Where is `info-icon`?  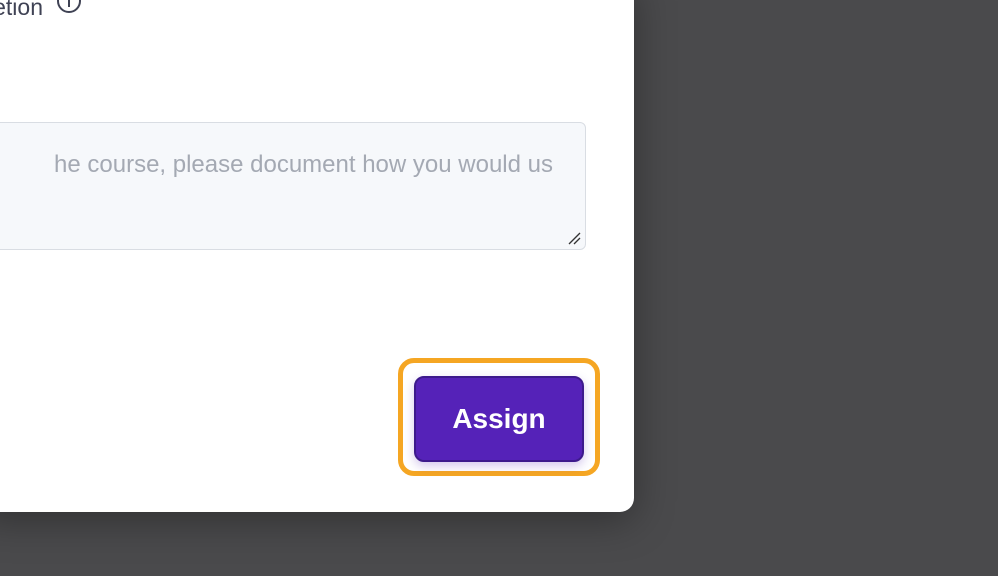
info-icon is located at coordinates (68, 6).